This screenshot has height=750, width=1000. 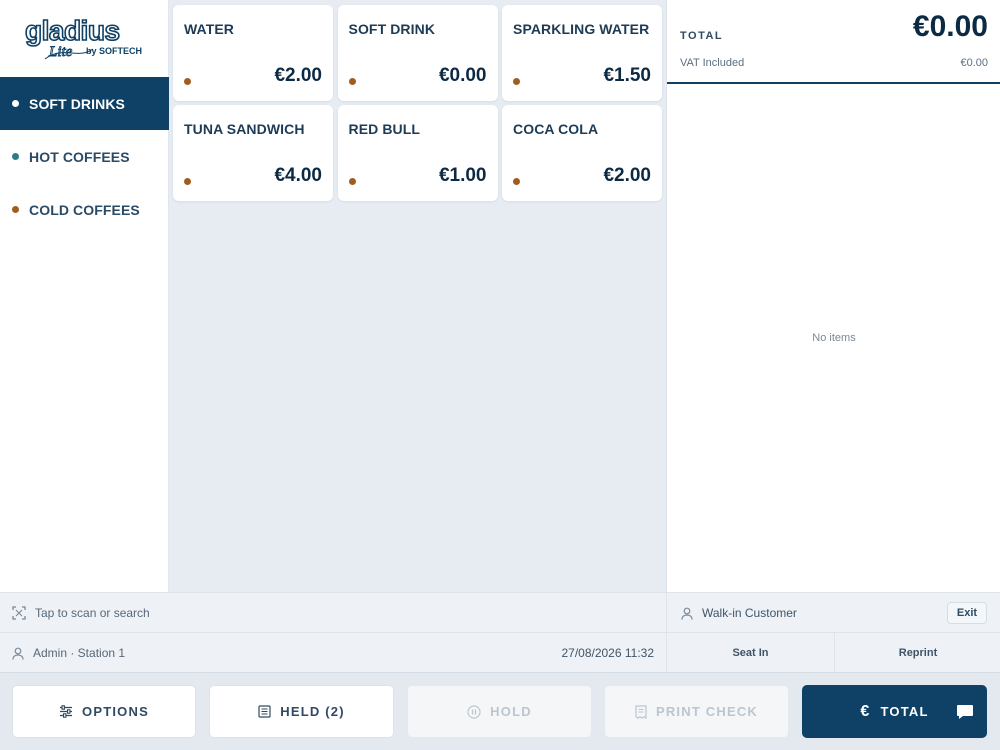 I want to click on svg-text: gladius, so click(x=72, y=30).